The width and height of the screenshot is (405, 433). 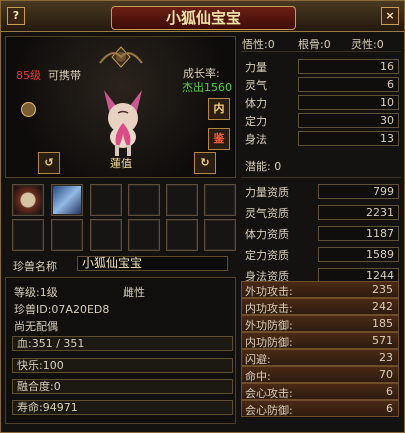 What do you see at coordinates (389, 408) in the screenshot?
I see `critical-defense-value: 6` at bounding box center [389, 408].